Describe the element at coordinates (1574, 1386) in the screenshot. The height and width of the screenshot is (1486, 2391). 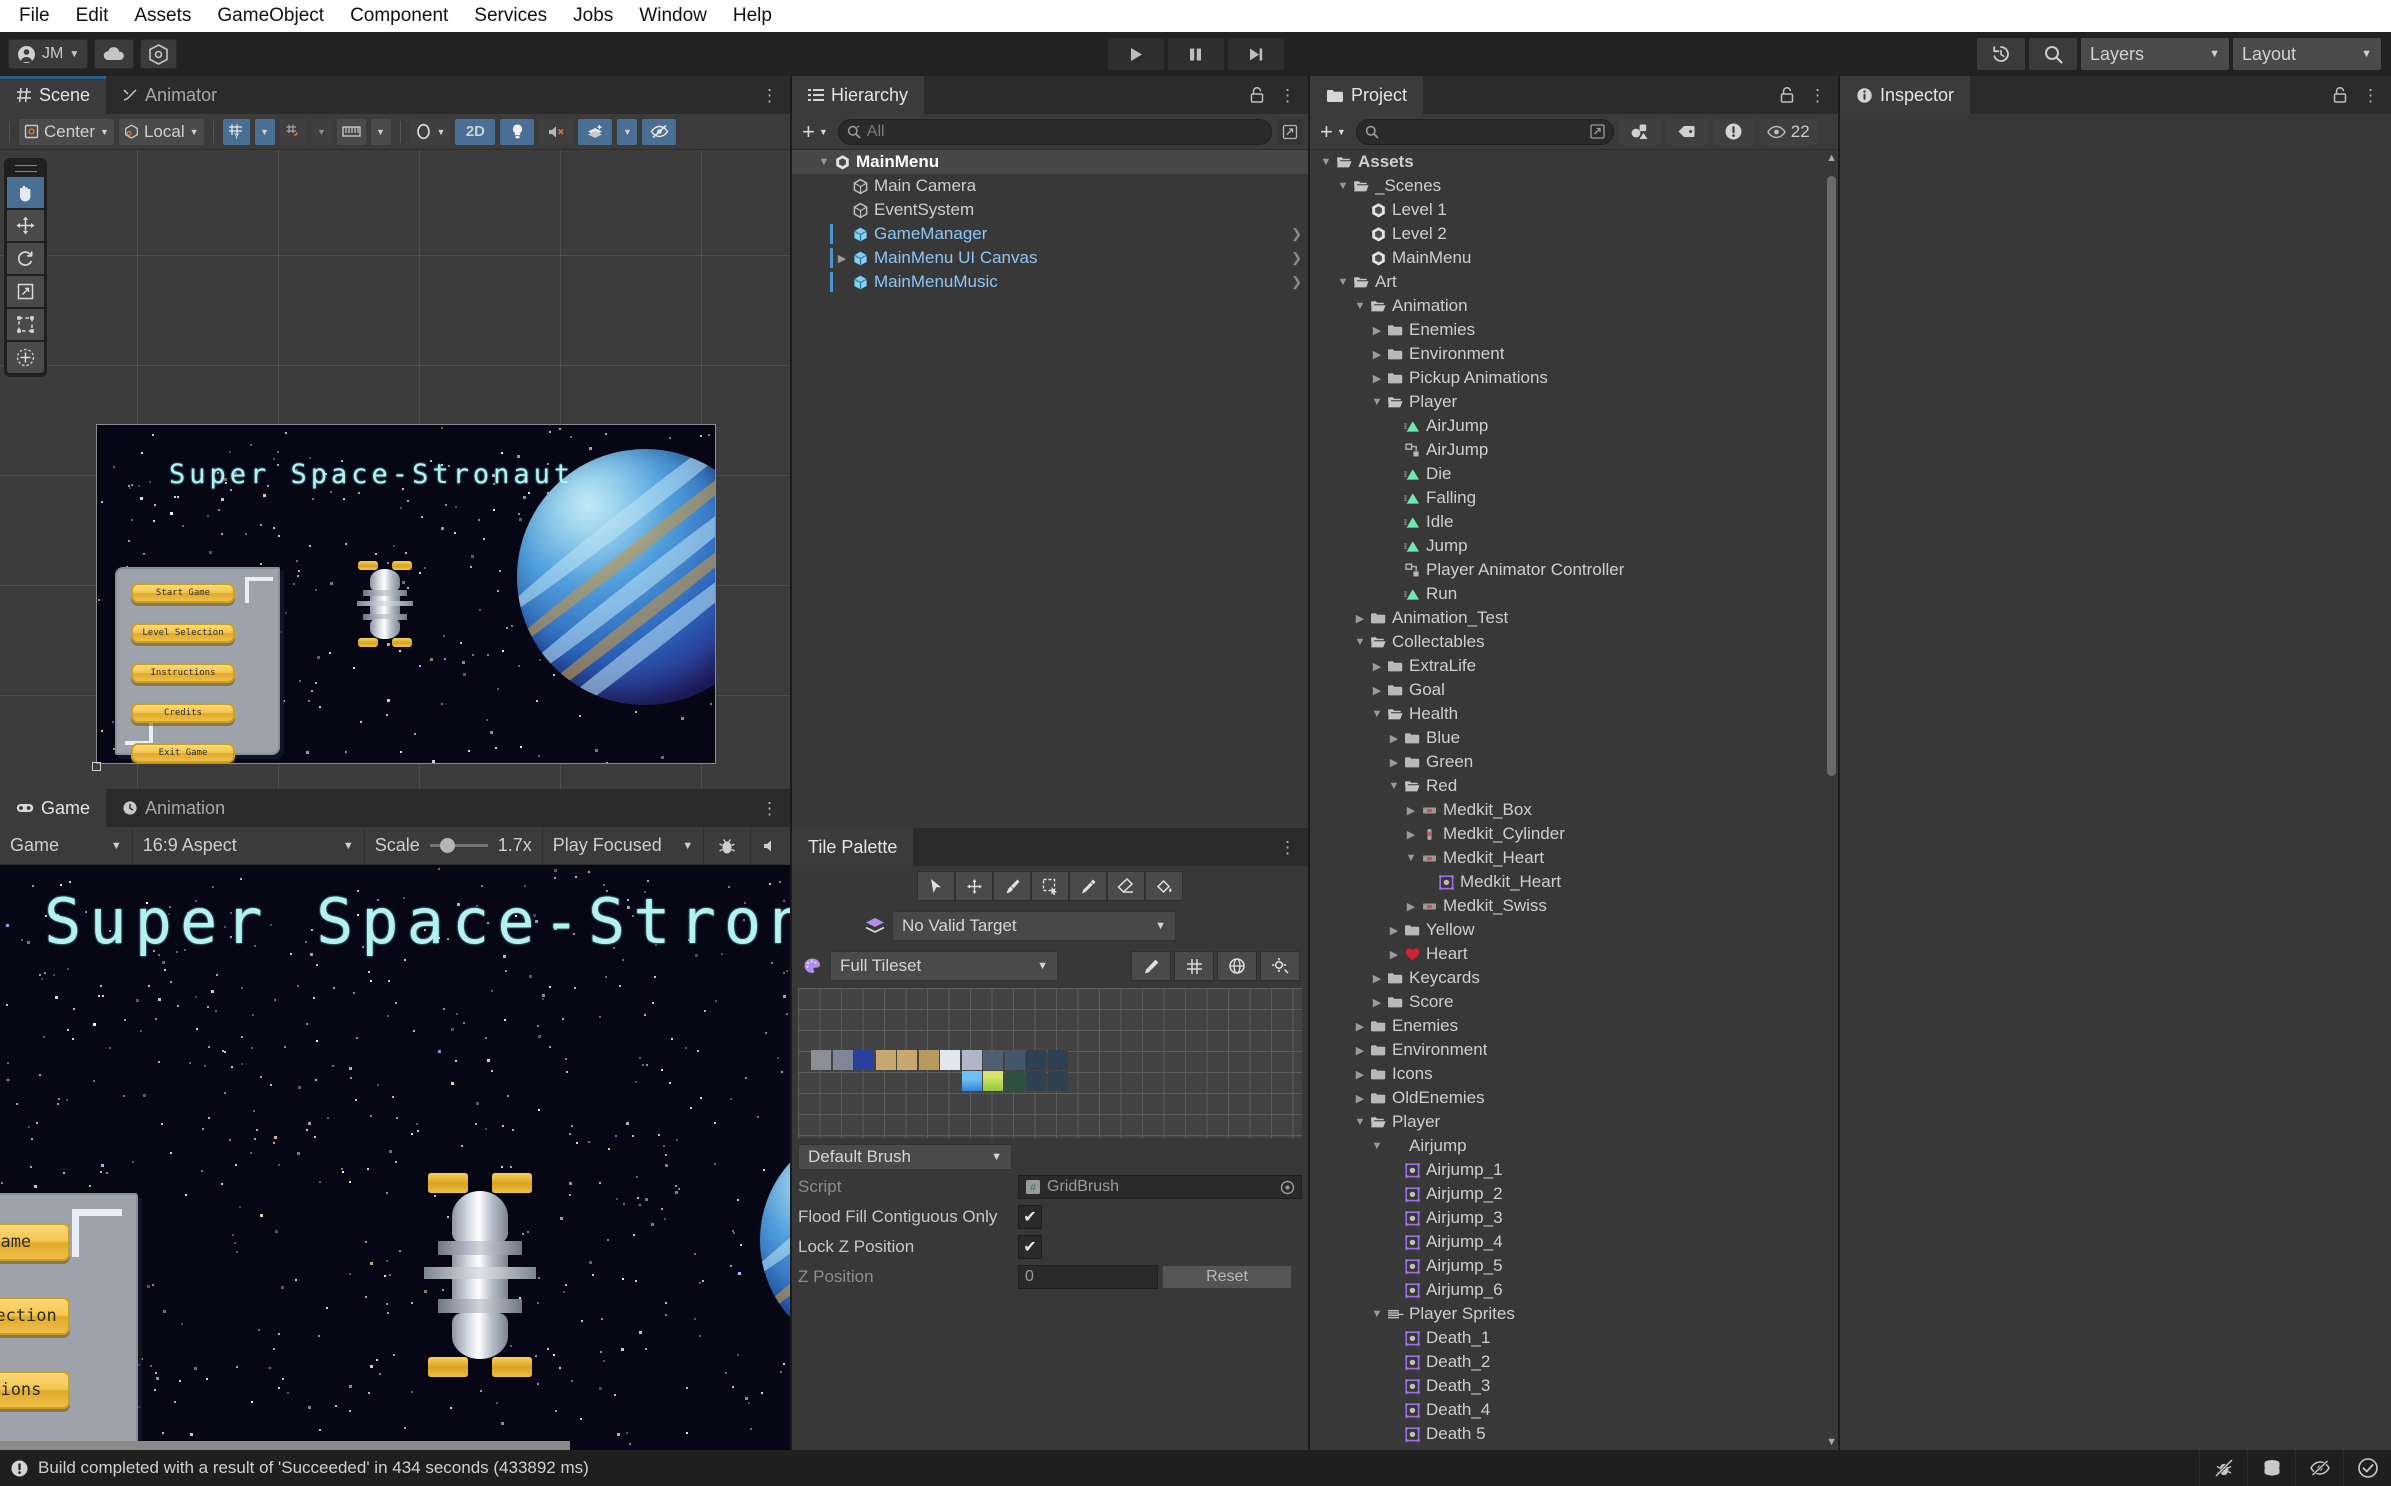
I see `project-row: Death_3` at that location.